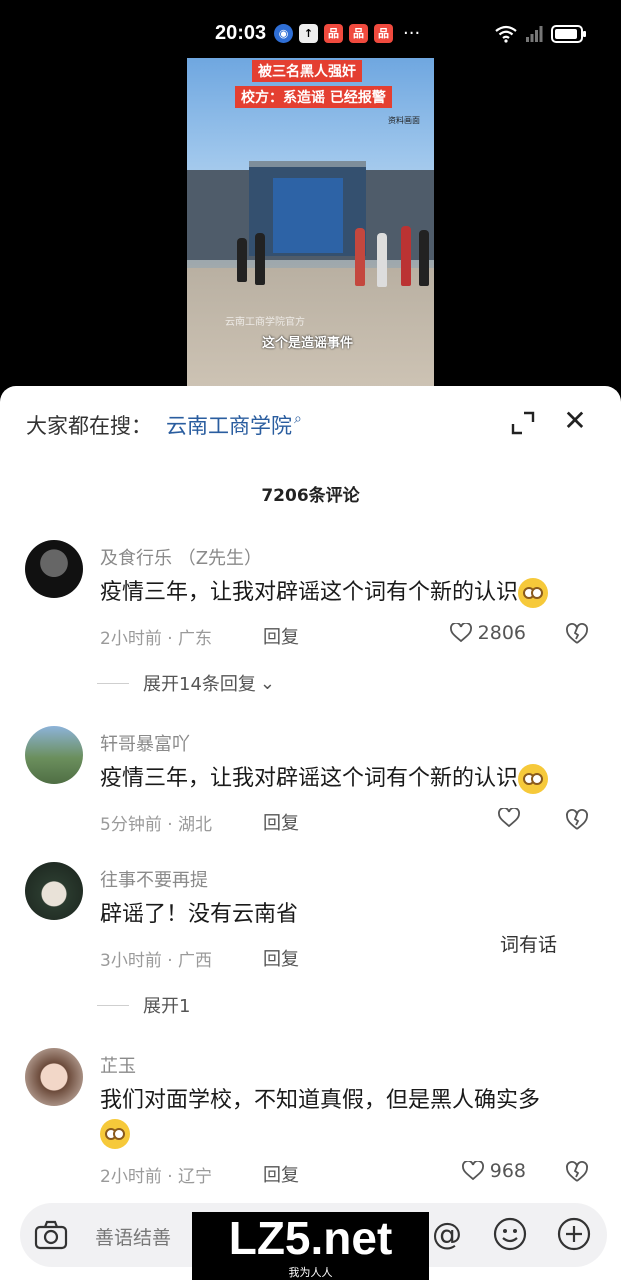 This screenshot has width=621, height=1280. I want to click on video-ground, so click(310, 328).